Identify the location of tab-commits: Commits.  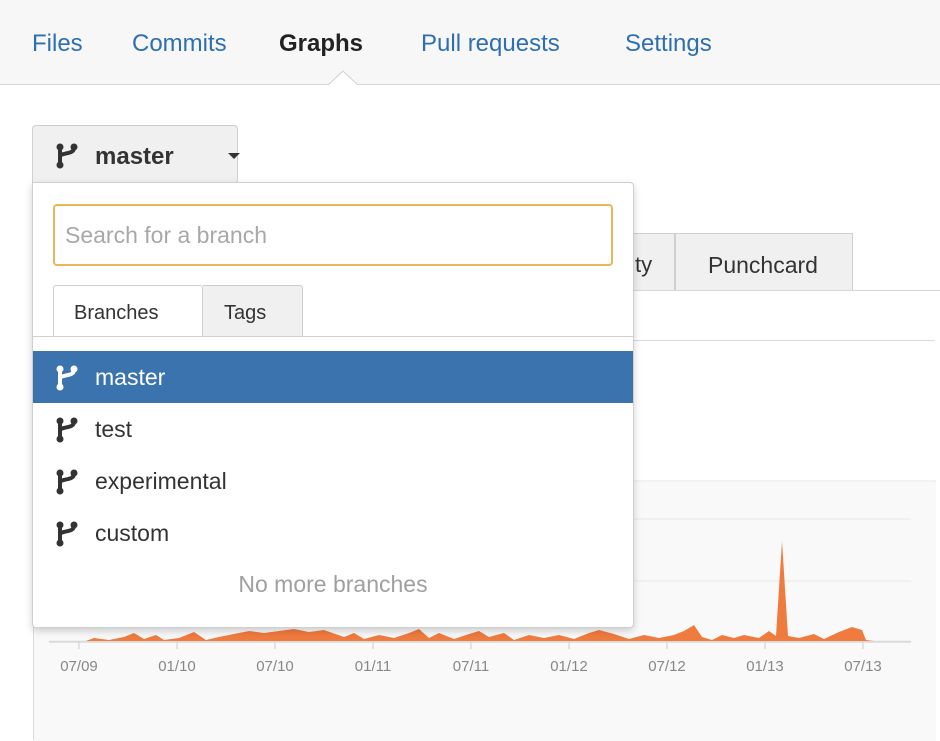
(179, 44).